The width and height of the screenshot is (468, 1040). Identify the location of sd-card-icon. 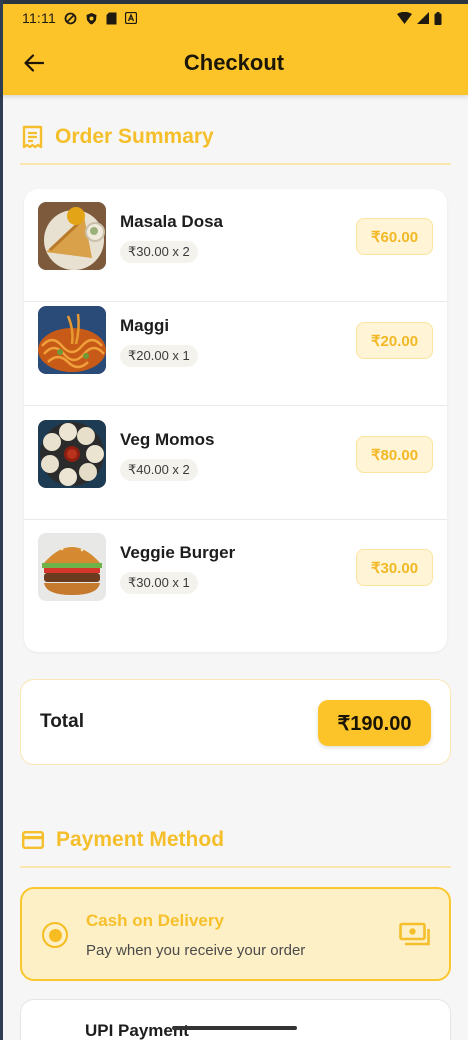
(111, 18).